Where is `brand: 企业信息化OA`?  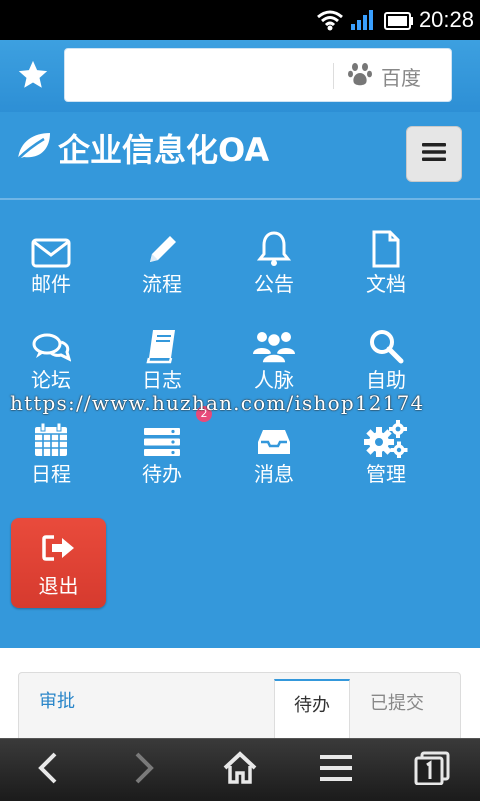
brand: 企业信息化OA is located at coordinates (142, 150).